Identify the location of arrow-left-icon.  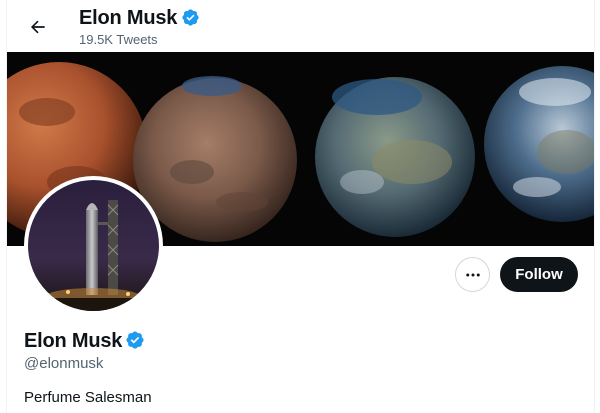
(37, 27).